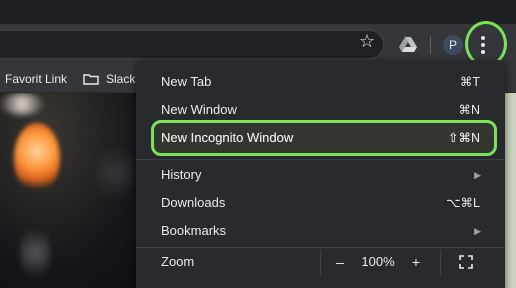 The image size is (516, 288). What do you see at coordinates (120, 79) in the screenshot?
I see `bookmark-folder-slack: Slack` at bounding box center [120, 79].